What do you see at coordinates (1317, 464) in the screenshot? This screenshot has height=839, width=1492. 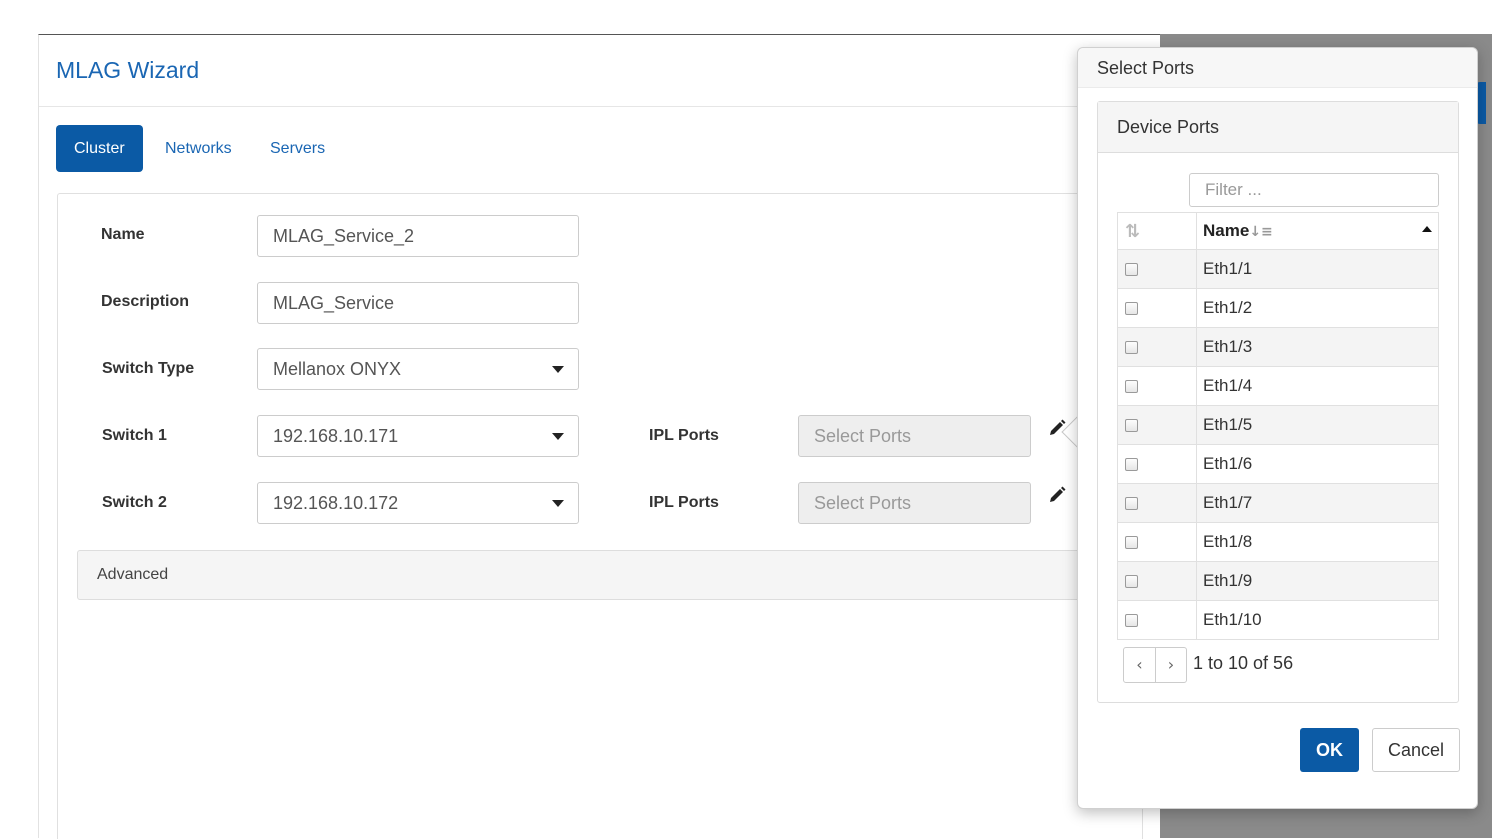 I see `port-name: Eth1/6` at bounding box center [1317, 464].